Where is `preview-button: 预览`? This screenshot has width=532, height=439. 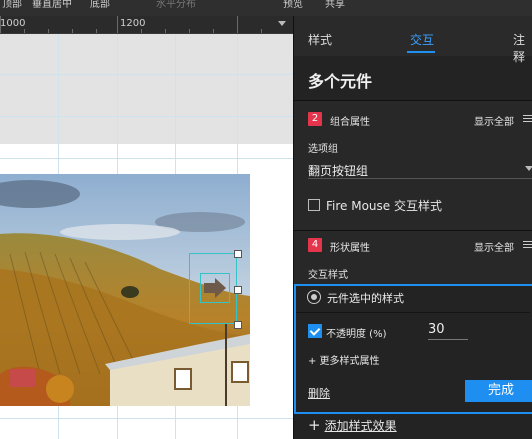 preview-button: 预览 is located at coordinates (293, 5).